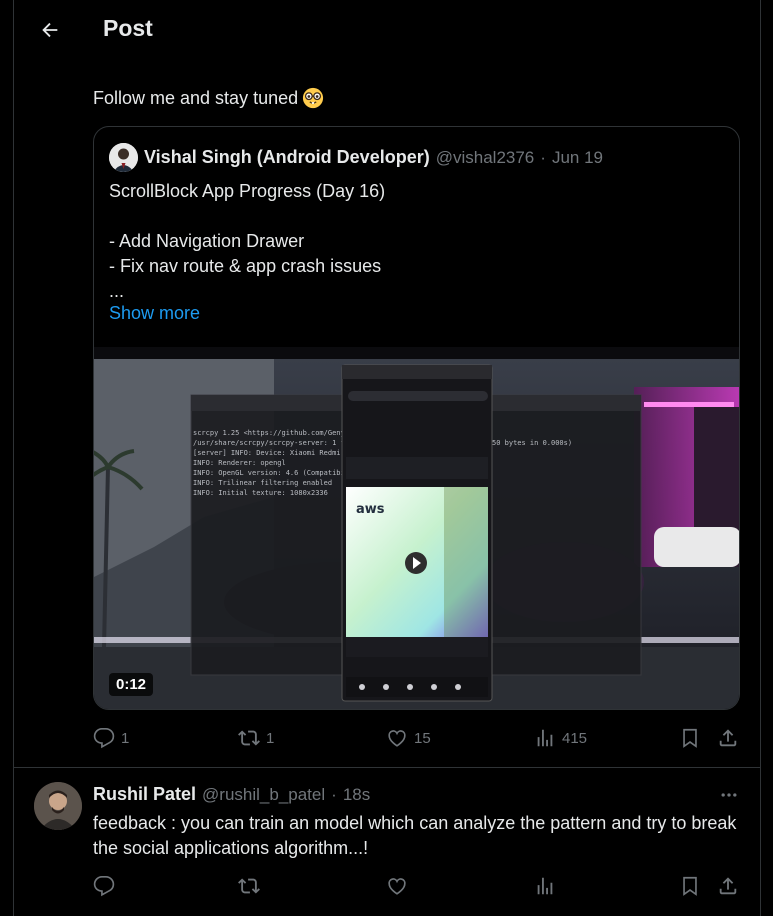  I want to click on repost-button: 1, so click(256, 738).